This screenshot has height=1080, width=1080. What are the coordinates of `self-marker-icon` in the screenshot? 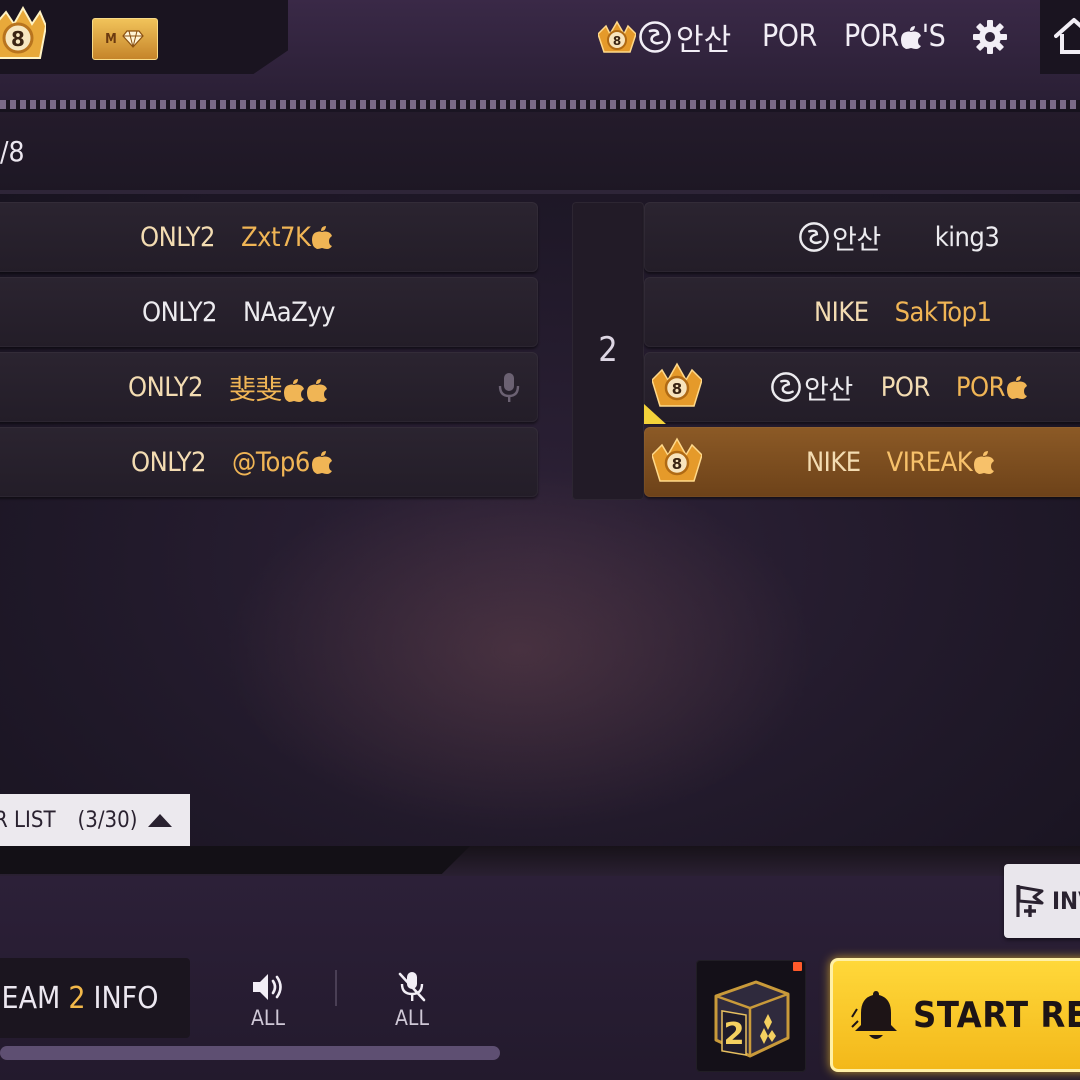 It's located at (655, 414).